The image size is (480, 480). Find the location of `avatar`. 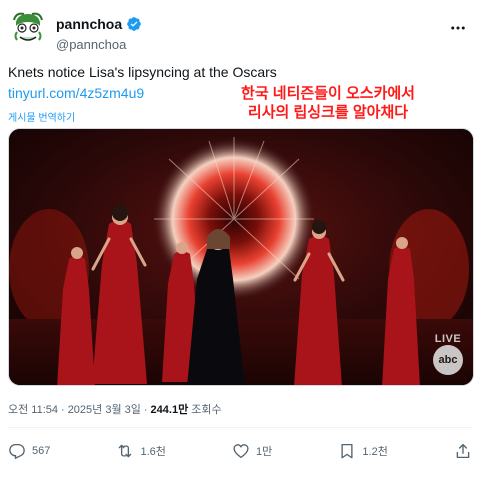

avatar is located at coordinates (28, 28).